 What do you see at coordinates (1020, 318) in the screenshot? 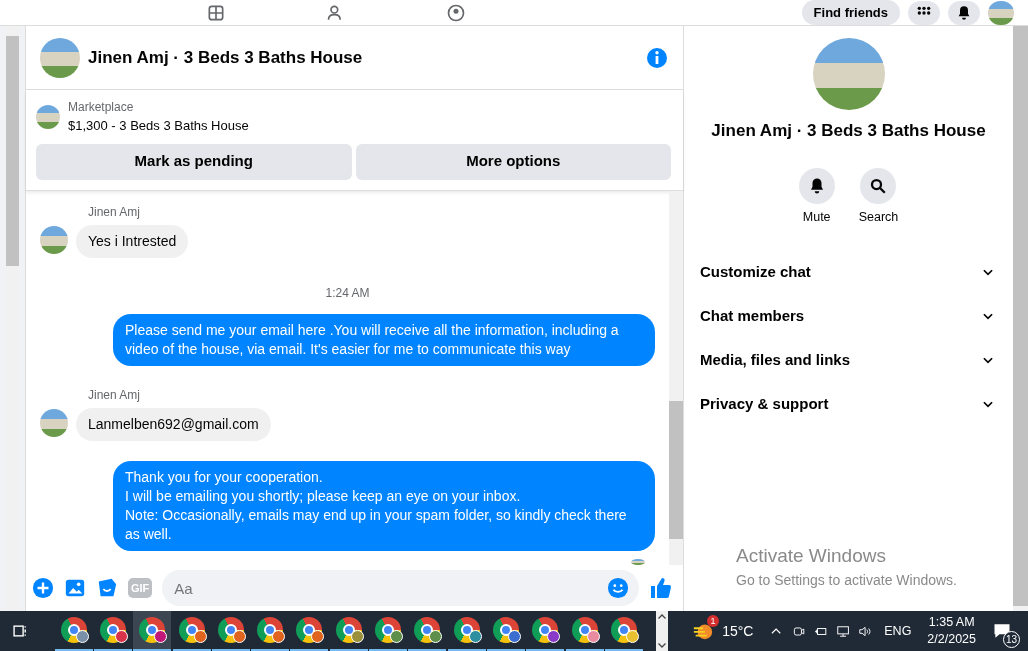
I see `page-scrollbar` at bounding box center [1020, 318].